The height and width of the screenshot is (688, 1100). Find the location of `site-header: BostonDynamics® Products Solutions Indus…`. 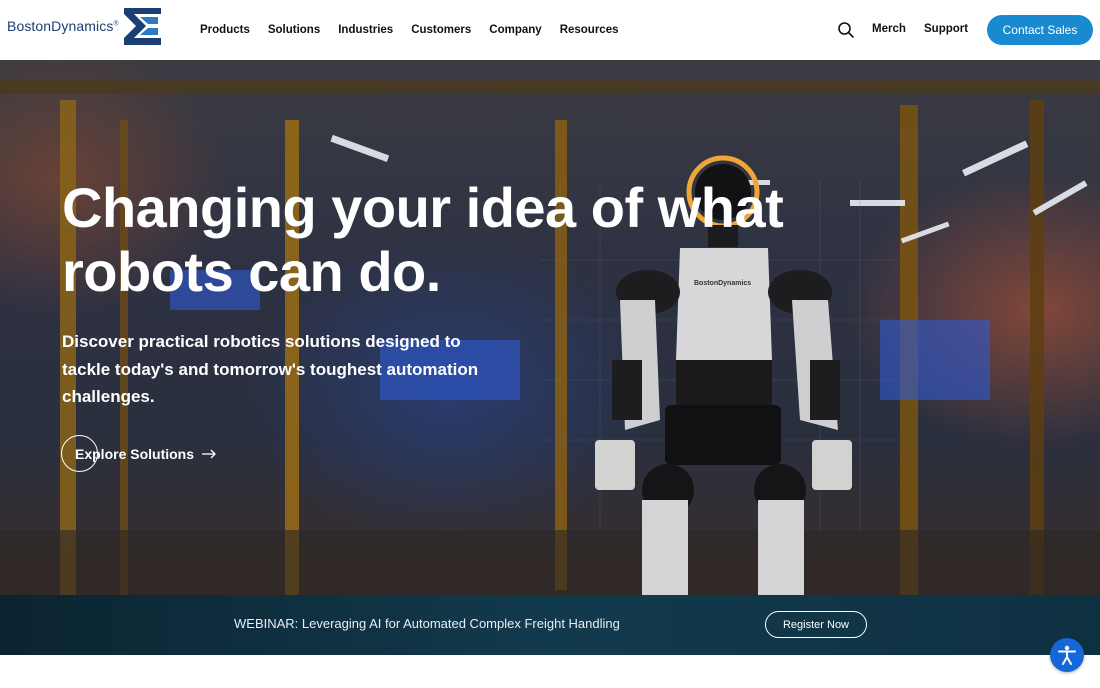

site-header: BostonDynamics® Products Solutions Indus… is located at coordinates (550, 30).